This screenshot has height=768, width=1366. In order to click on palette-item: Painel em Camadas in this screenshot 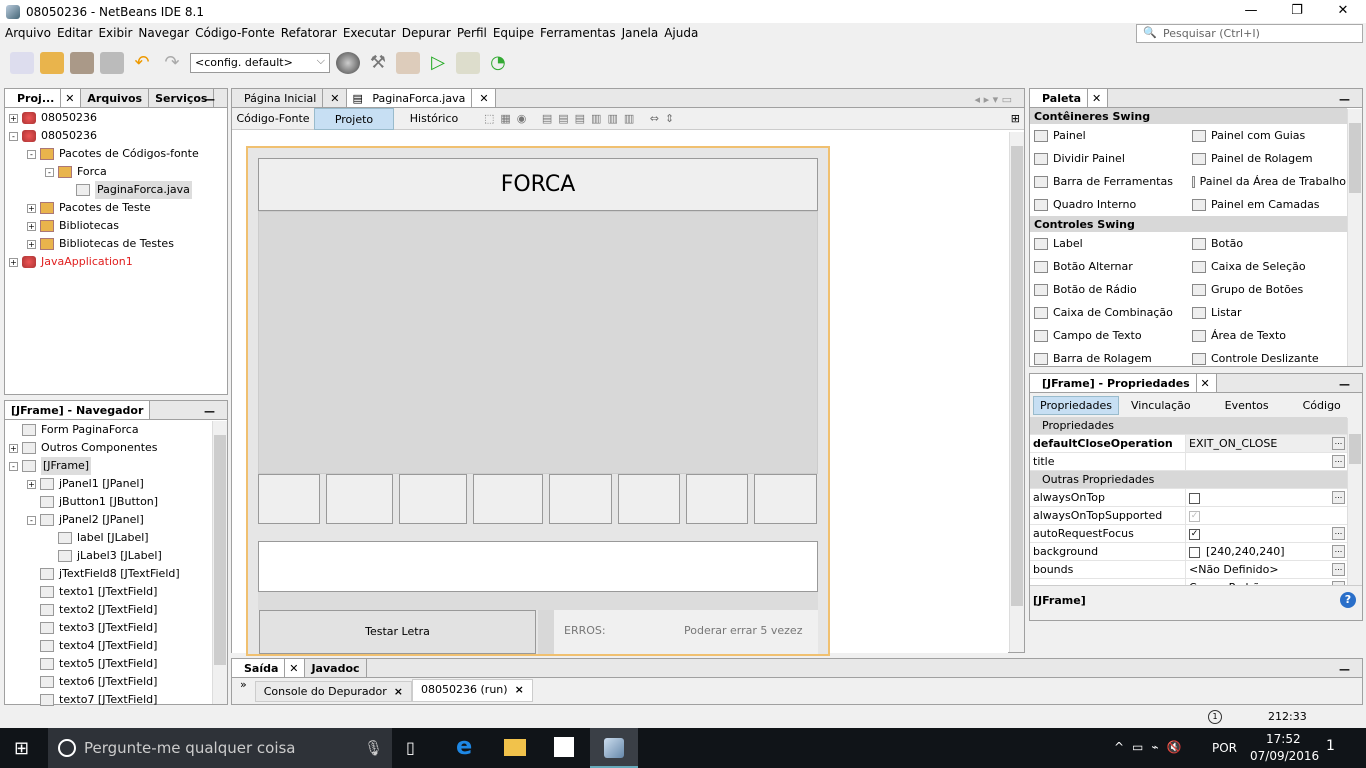, I will do `click(1267, 204)`.